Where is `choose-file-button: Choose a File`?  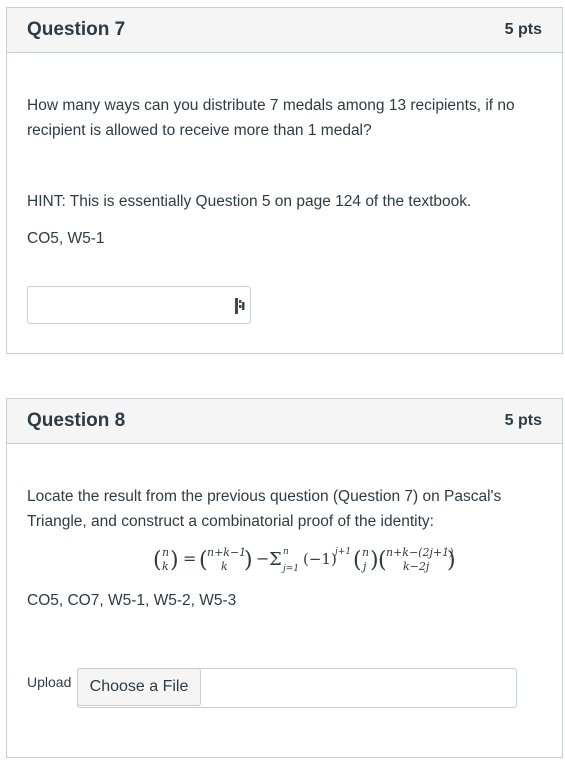 choose-file-button: Choose a File is located at coordinates (139, 687).